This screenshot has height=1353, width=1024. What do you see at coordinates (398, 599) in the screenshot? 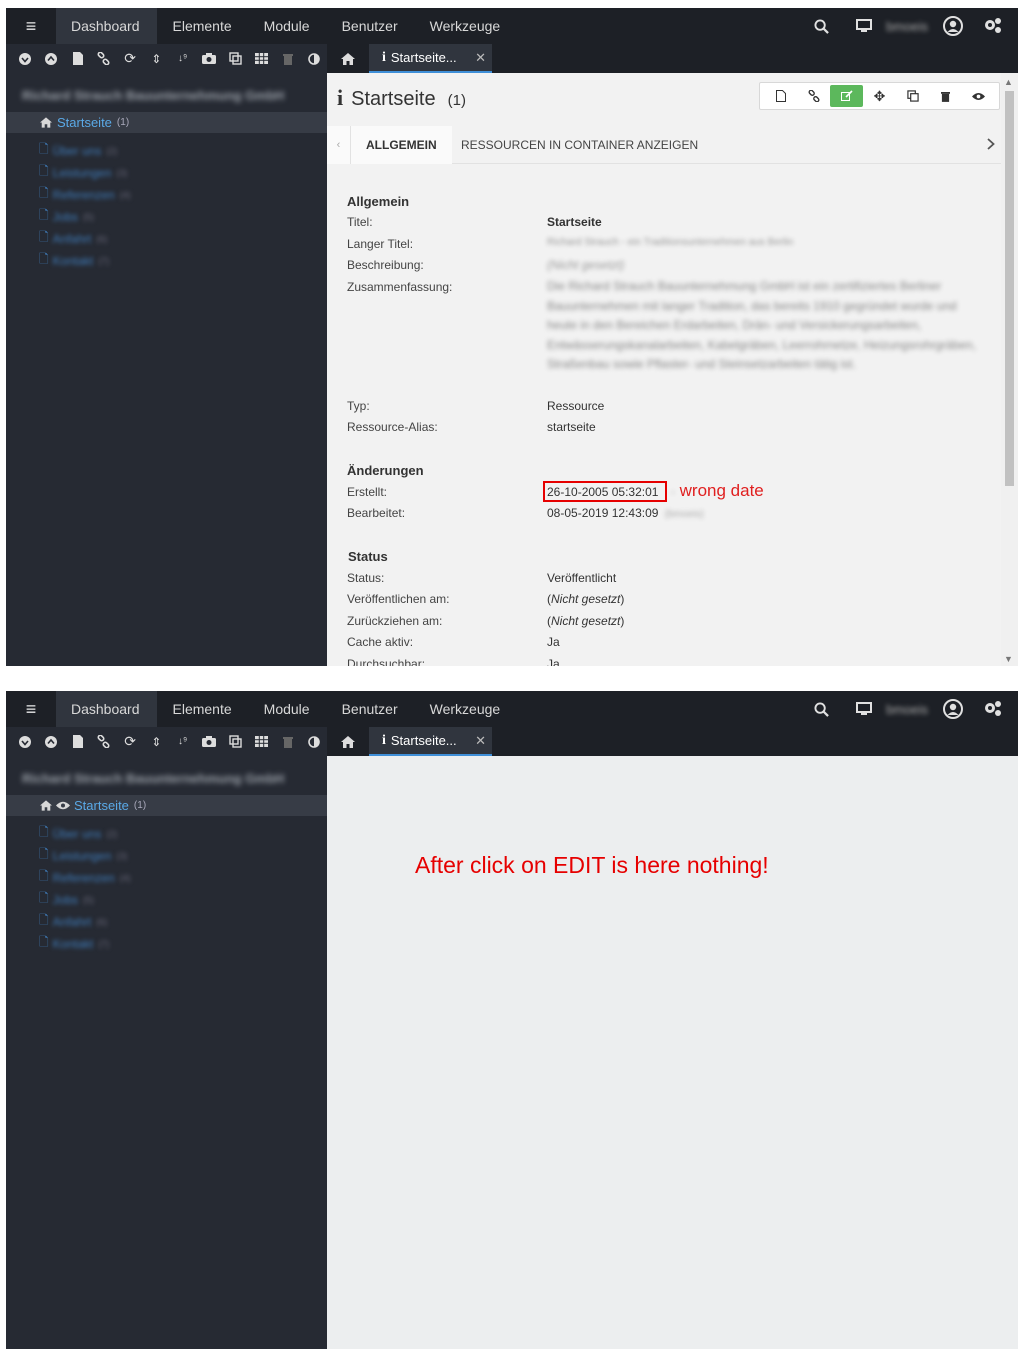
I see `label-veroeffentlichen: Veröffentlichen am:` at bounding box center [398, 599].